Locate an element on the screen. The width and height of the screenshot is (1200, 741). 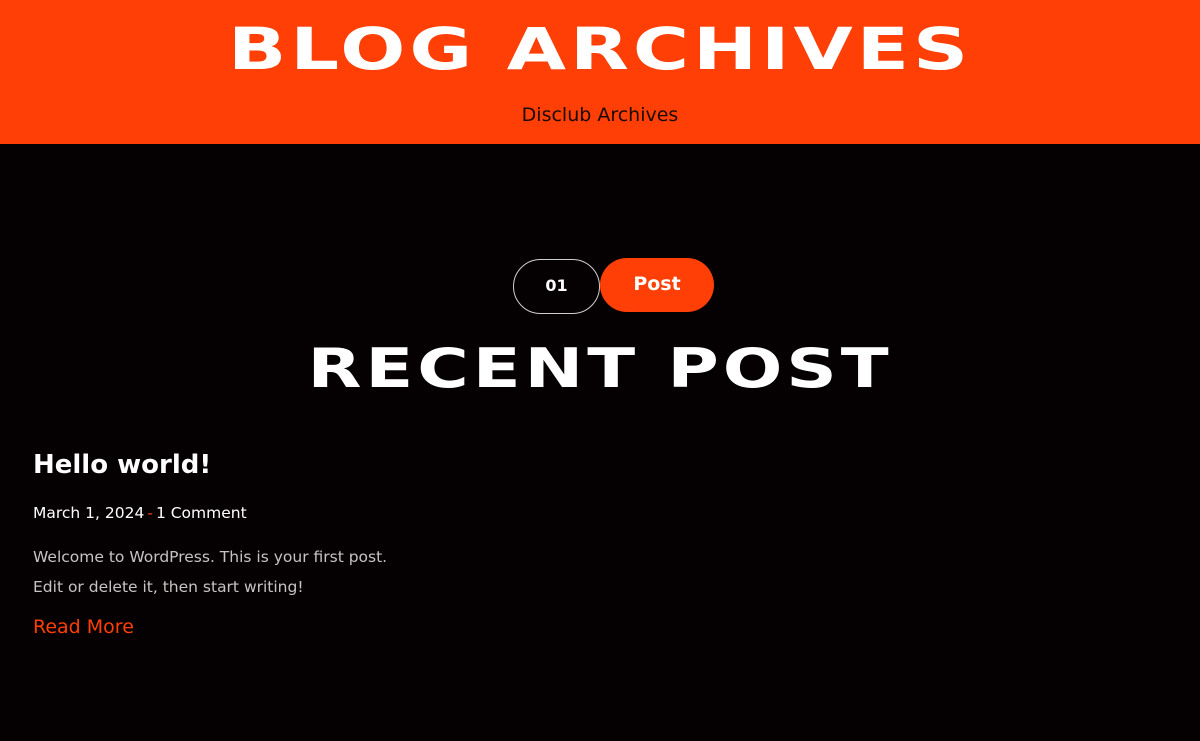
read-more-link: Read More is located at coordinates (83, 627).